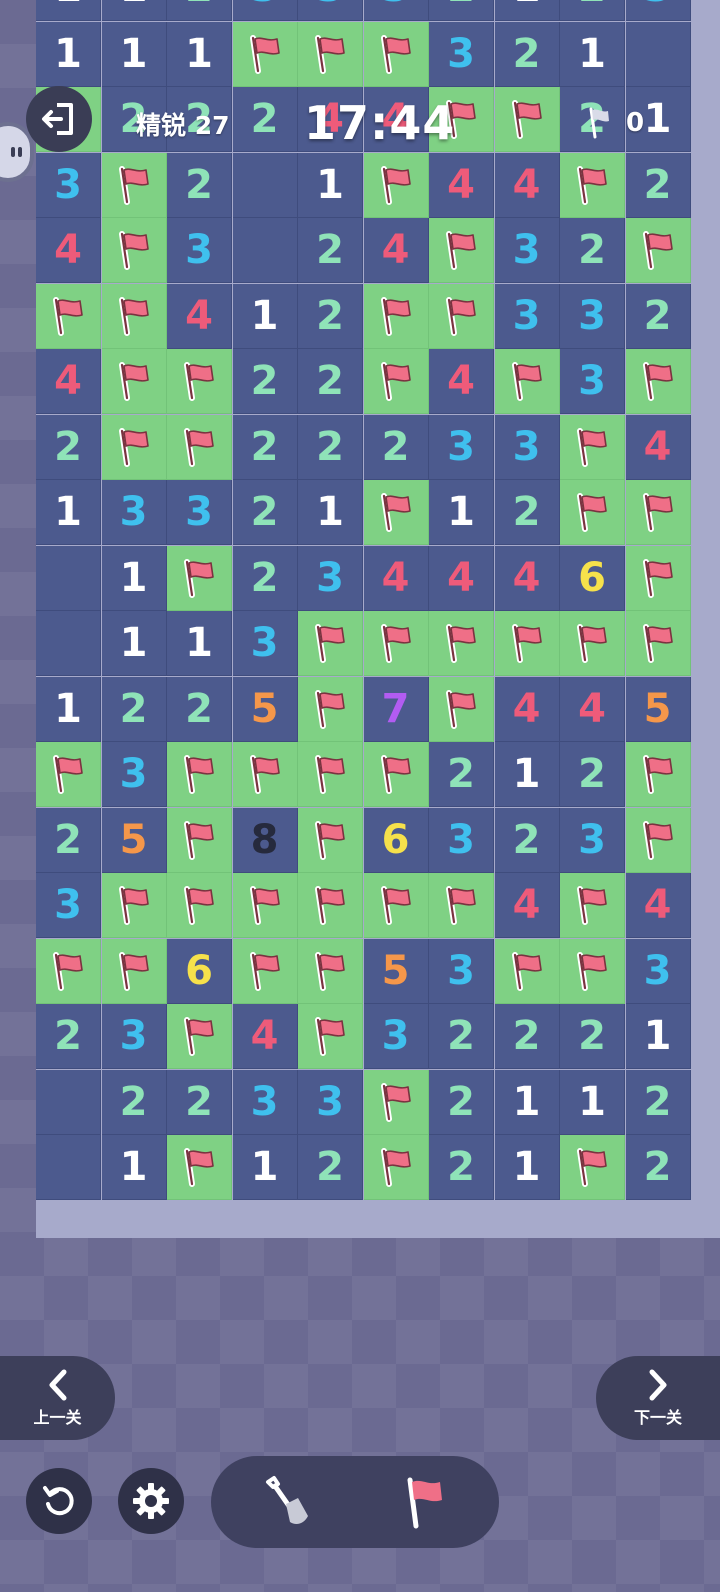 This screenshot has width=720, height=1592. I want to click on number-cell: 8, so click(265, 840).